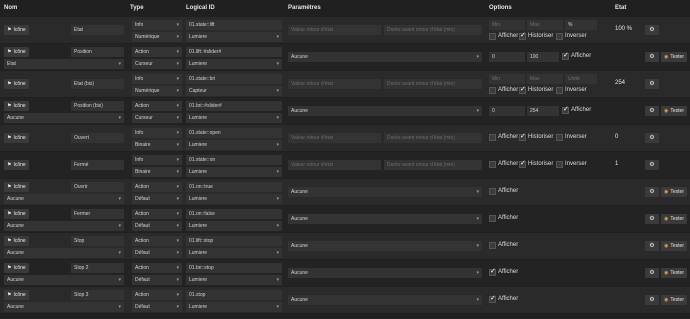  Describe the element at coordinates (97, 30) in the screenshot. I see `command-name-input: Etat` at that location.